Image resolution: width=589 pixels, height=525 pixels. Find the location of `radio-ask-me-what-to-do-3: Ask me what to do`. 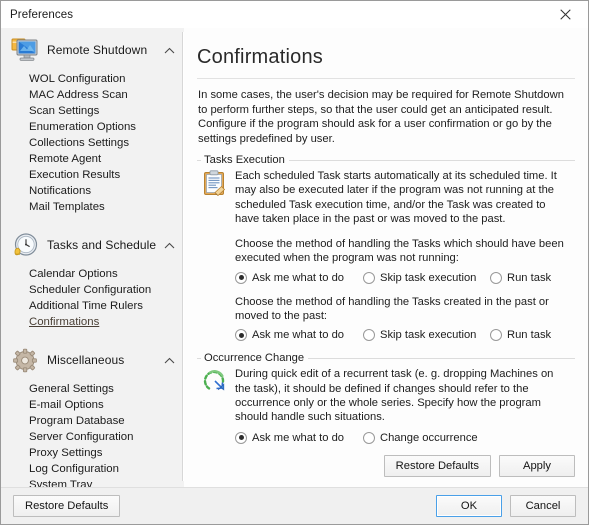

radio-ask-me-what-to-do-3: Ask me what to do is located at coordinates (297, 437).